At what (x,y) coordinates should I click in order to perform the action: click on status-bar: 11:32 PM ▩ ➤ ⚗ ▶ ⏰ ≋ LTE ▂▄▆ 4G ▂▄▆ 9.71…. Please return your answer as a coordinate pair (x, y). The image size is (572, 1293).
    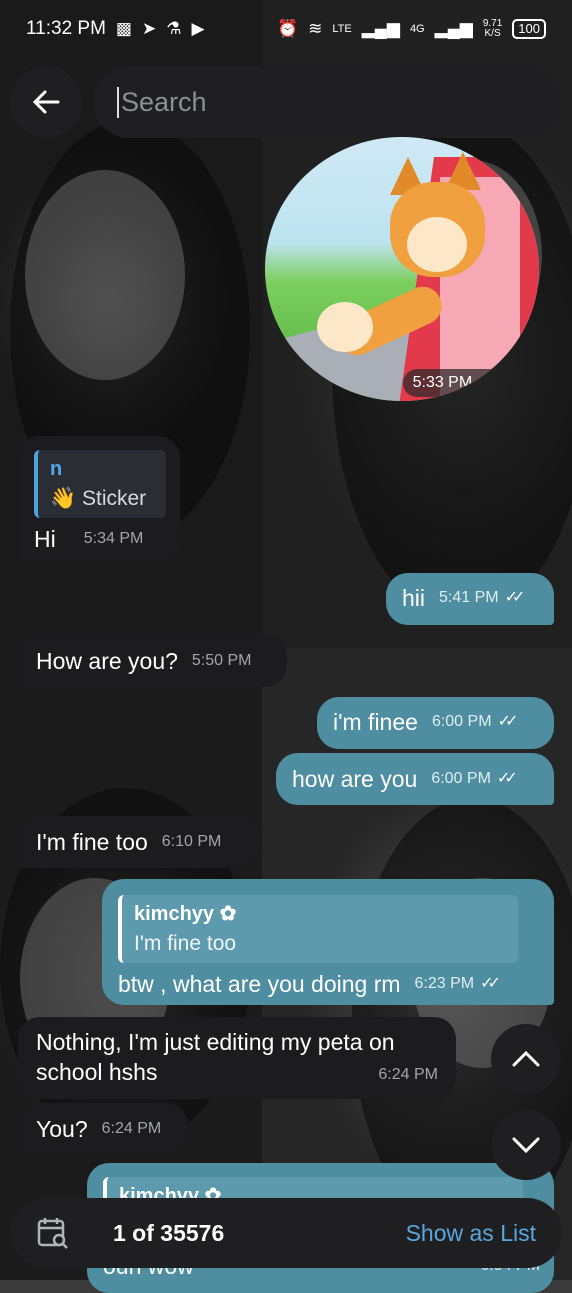
    Looking at the image, I should click on (286, 29).